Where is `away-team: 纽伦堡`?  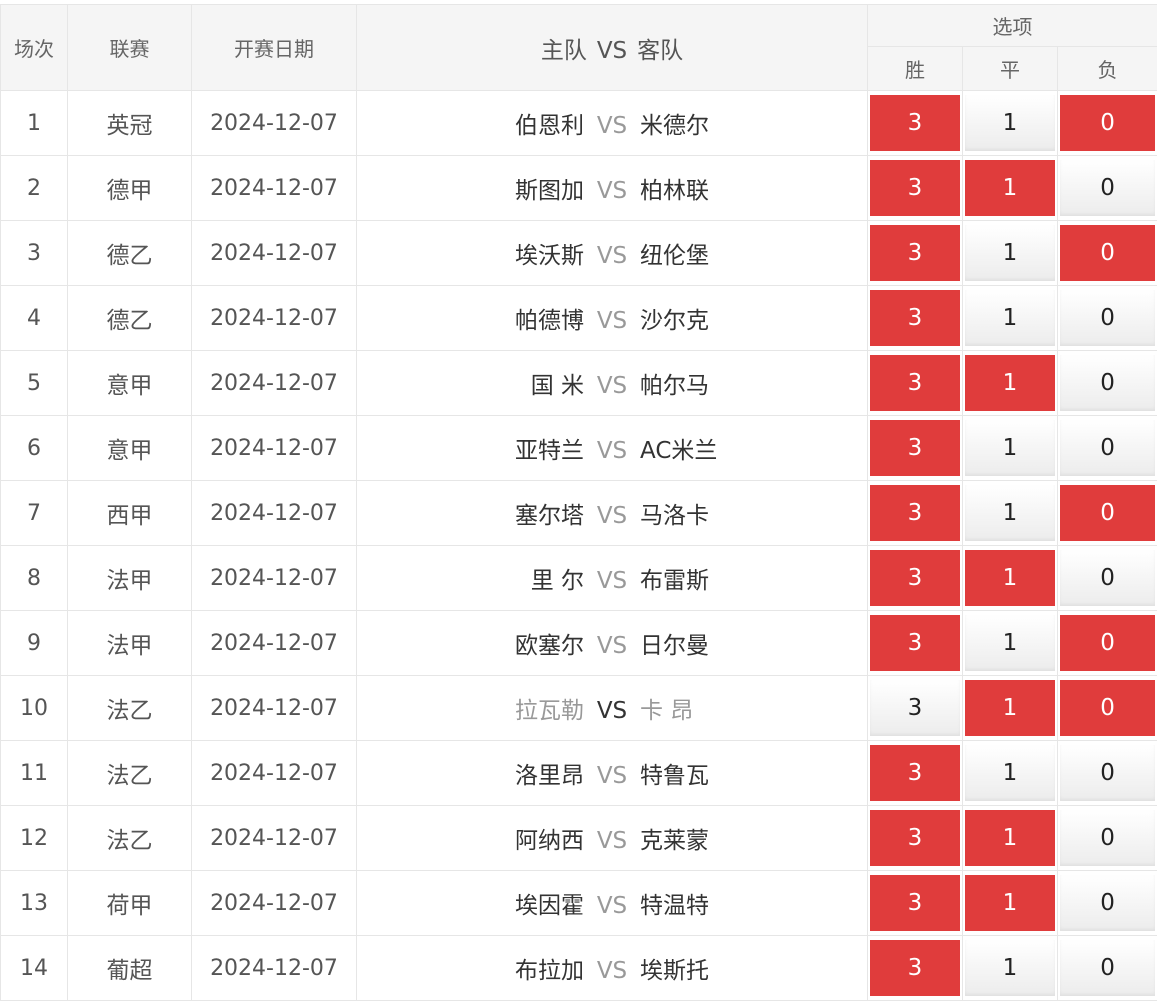
away-team: 纽伦堡 is located at coordinates (753, 253).